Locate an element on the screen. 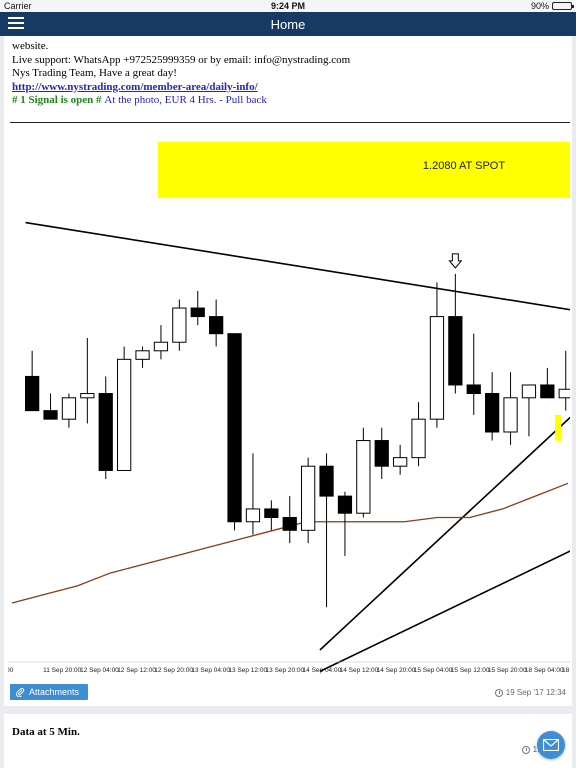 The image size is (576, 768). signal-description: At the photo, EUR 4 Hrs. - Pull back is located at coordinates (185, 100).